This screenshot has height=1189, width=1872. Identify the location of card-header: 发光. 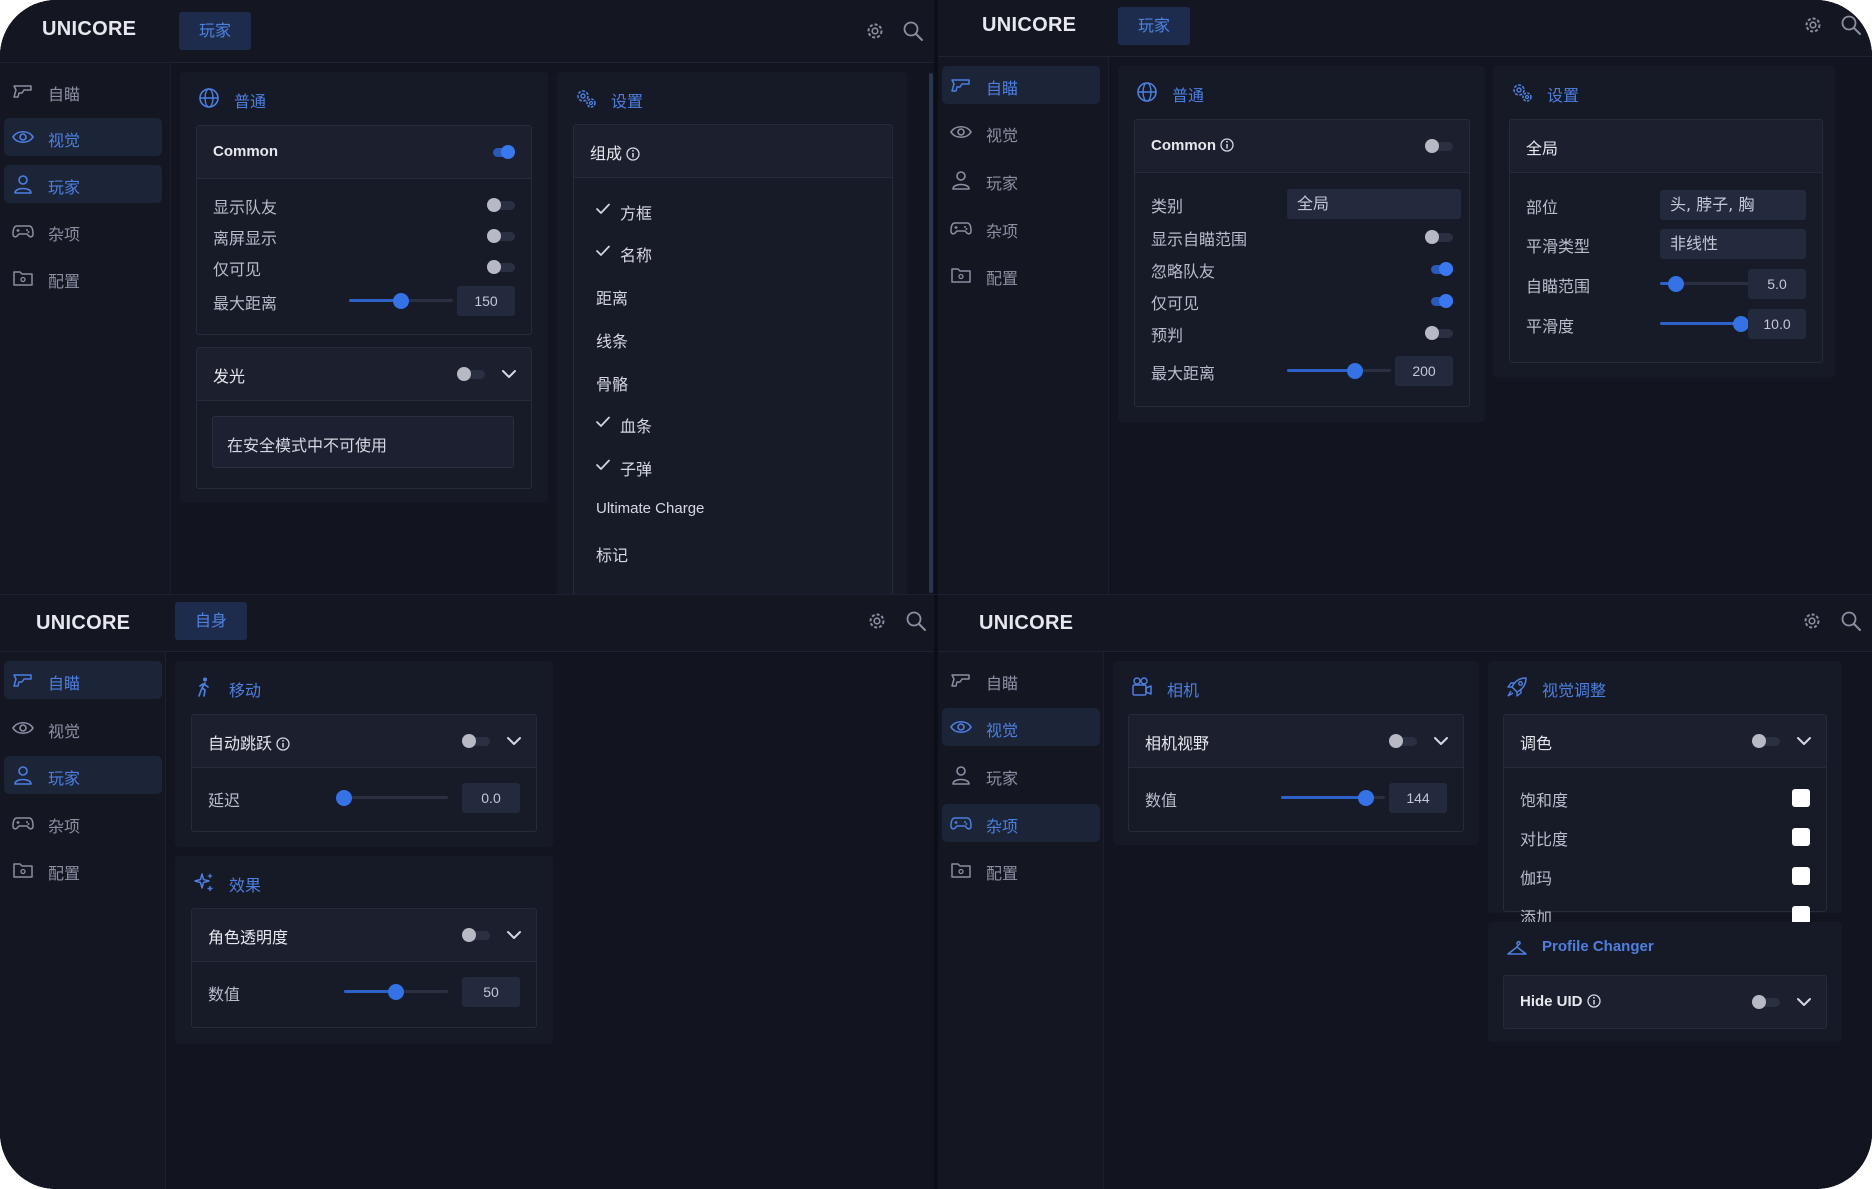
(364, 374).